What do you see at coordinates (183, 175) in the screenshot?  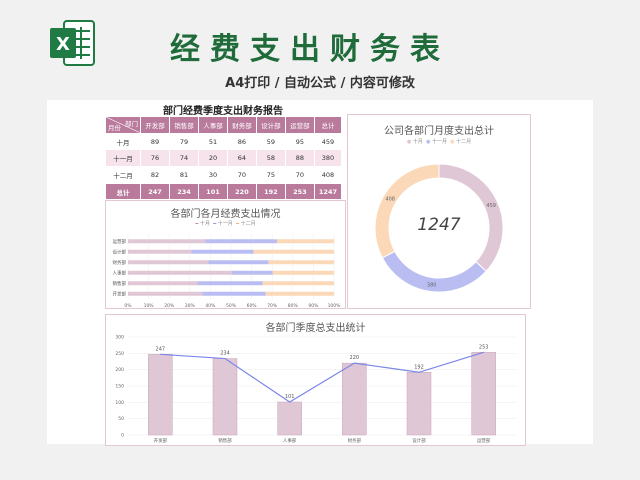 I see `table-cell: 81` at bounding box center [183, 175].